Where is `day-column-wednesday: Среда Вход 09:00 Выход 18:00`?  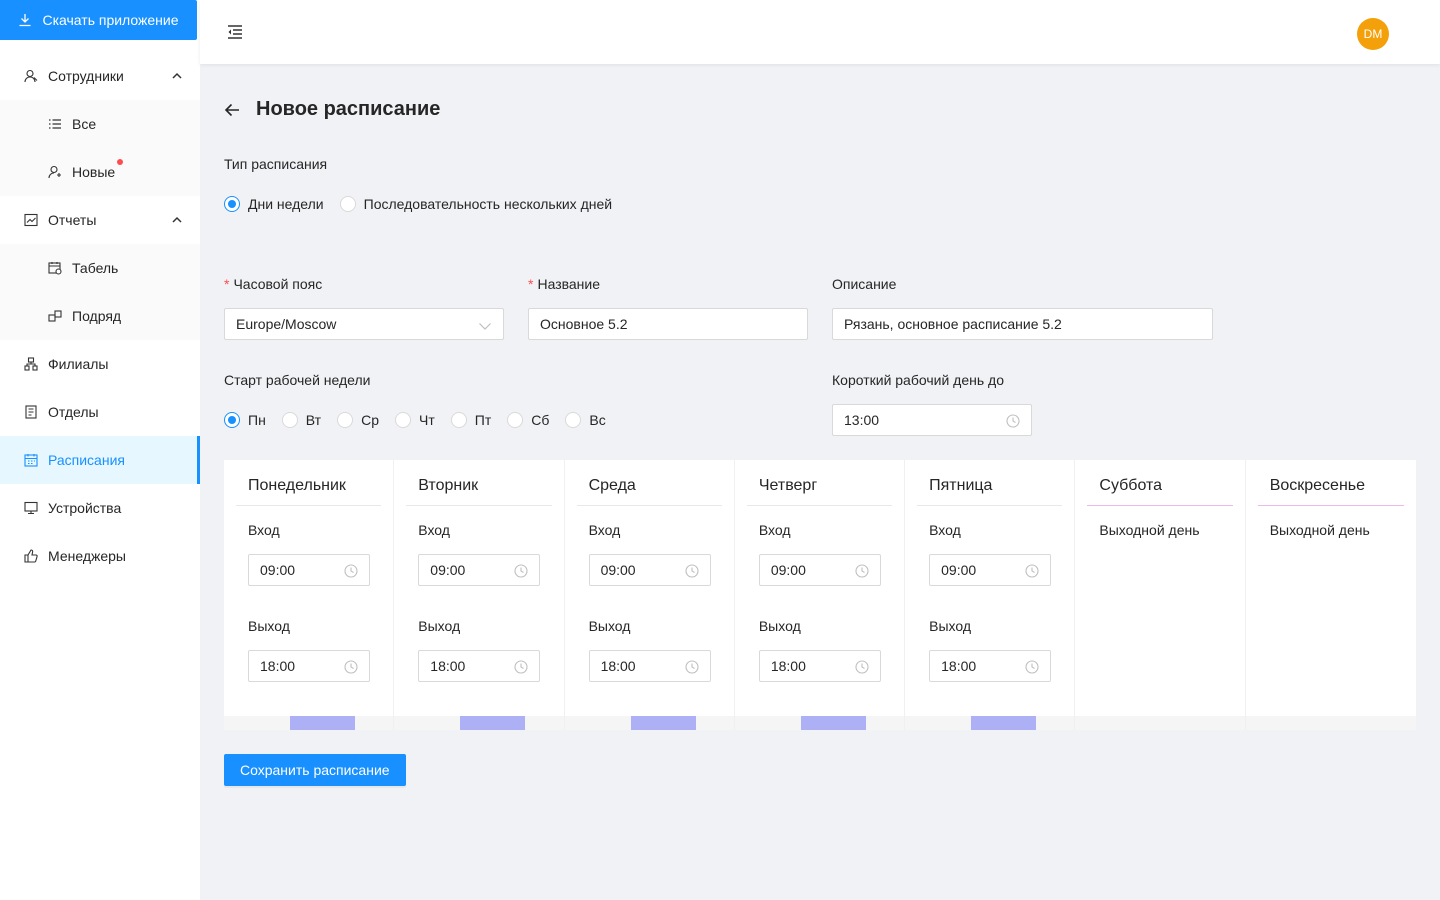
day-column-wednesday: Среда Вход 09:00 Выход 18:00 is located at coordinates (649, 595).